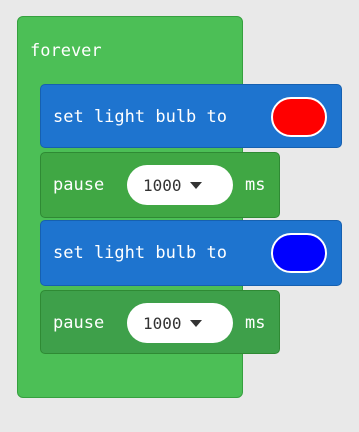  I want to click on set-light-bulb-block-2: set light bulb to, so click(191, 253).